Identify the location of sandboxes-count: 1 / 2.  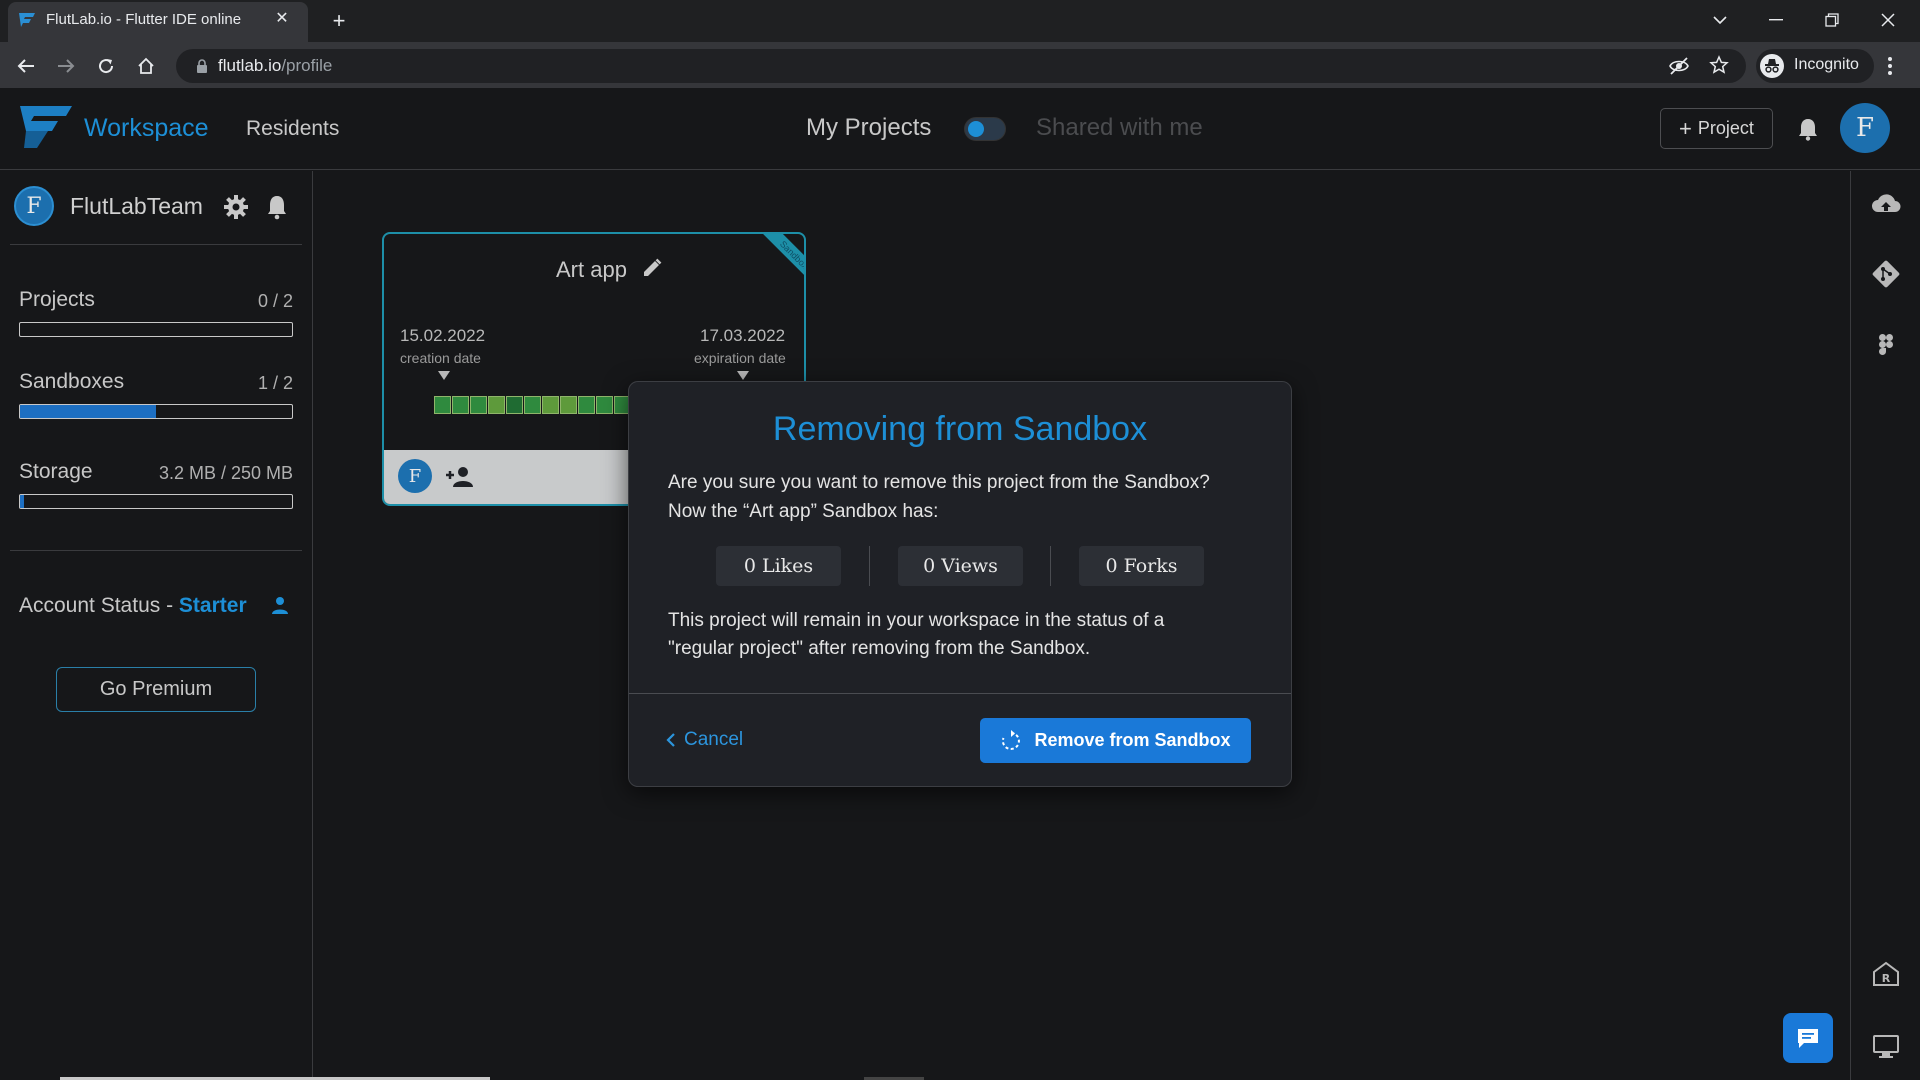
(275, 383).